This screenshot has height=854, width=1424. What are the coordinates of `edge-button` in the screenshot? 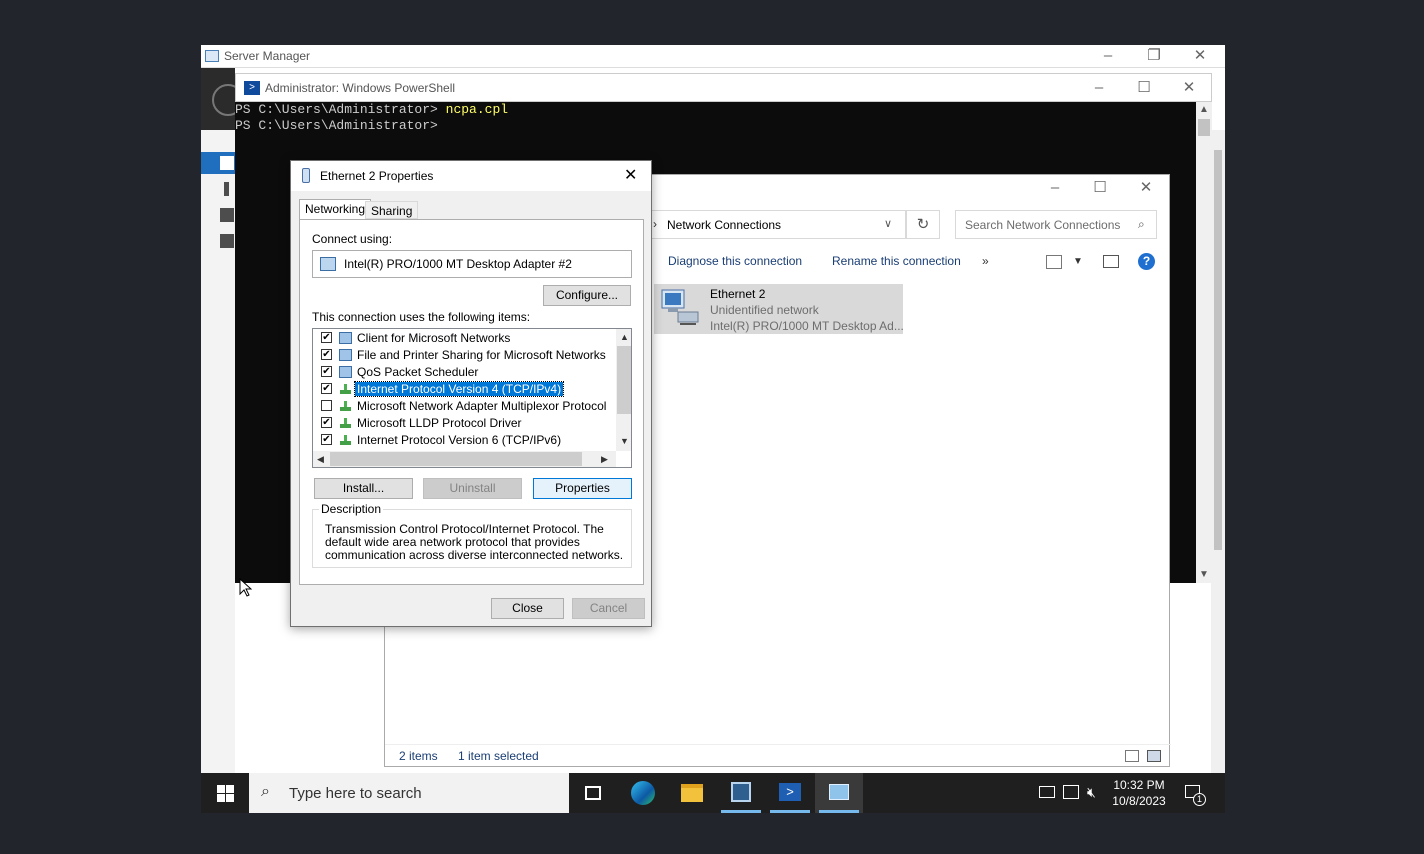 It's located at (643, 793).